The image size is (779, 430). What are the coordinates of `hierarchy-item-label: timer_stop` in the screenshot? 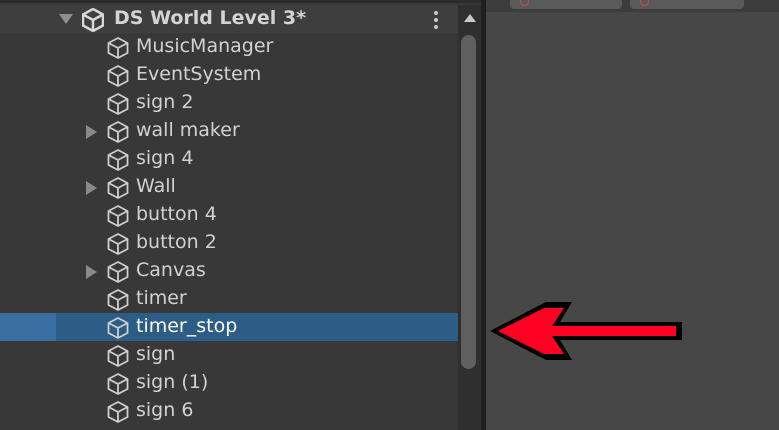 It's located at (187, 326).